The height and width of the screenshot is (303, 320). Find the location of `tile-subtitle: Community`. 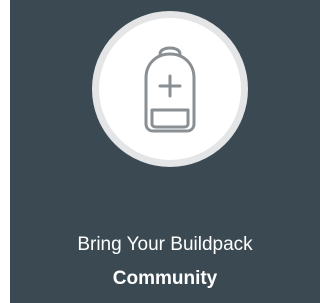

tile-subtitle: Community is located at coordinates (165, 278).